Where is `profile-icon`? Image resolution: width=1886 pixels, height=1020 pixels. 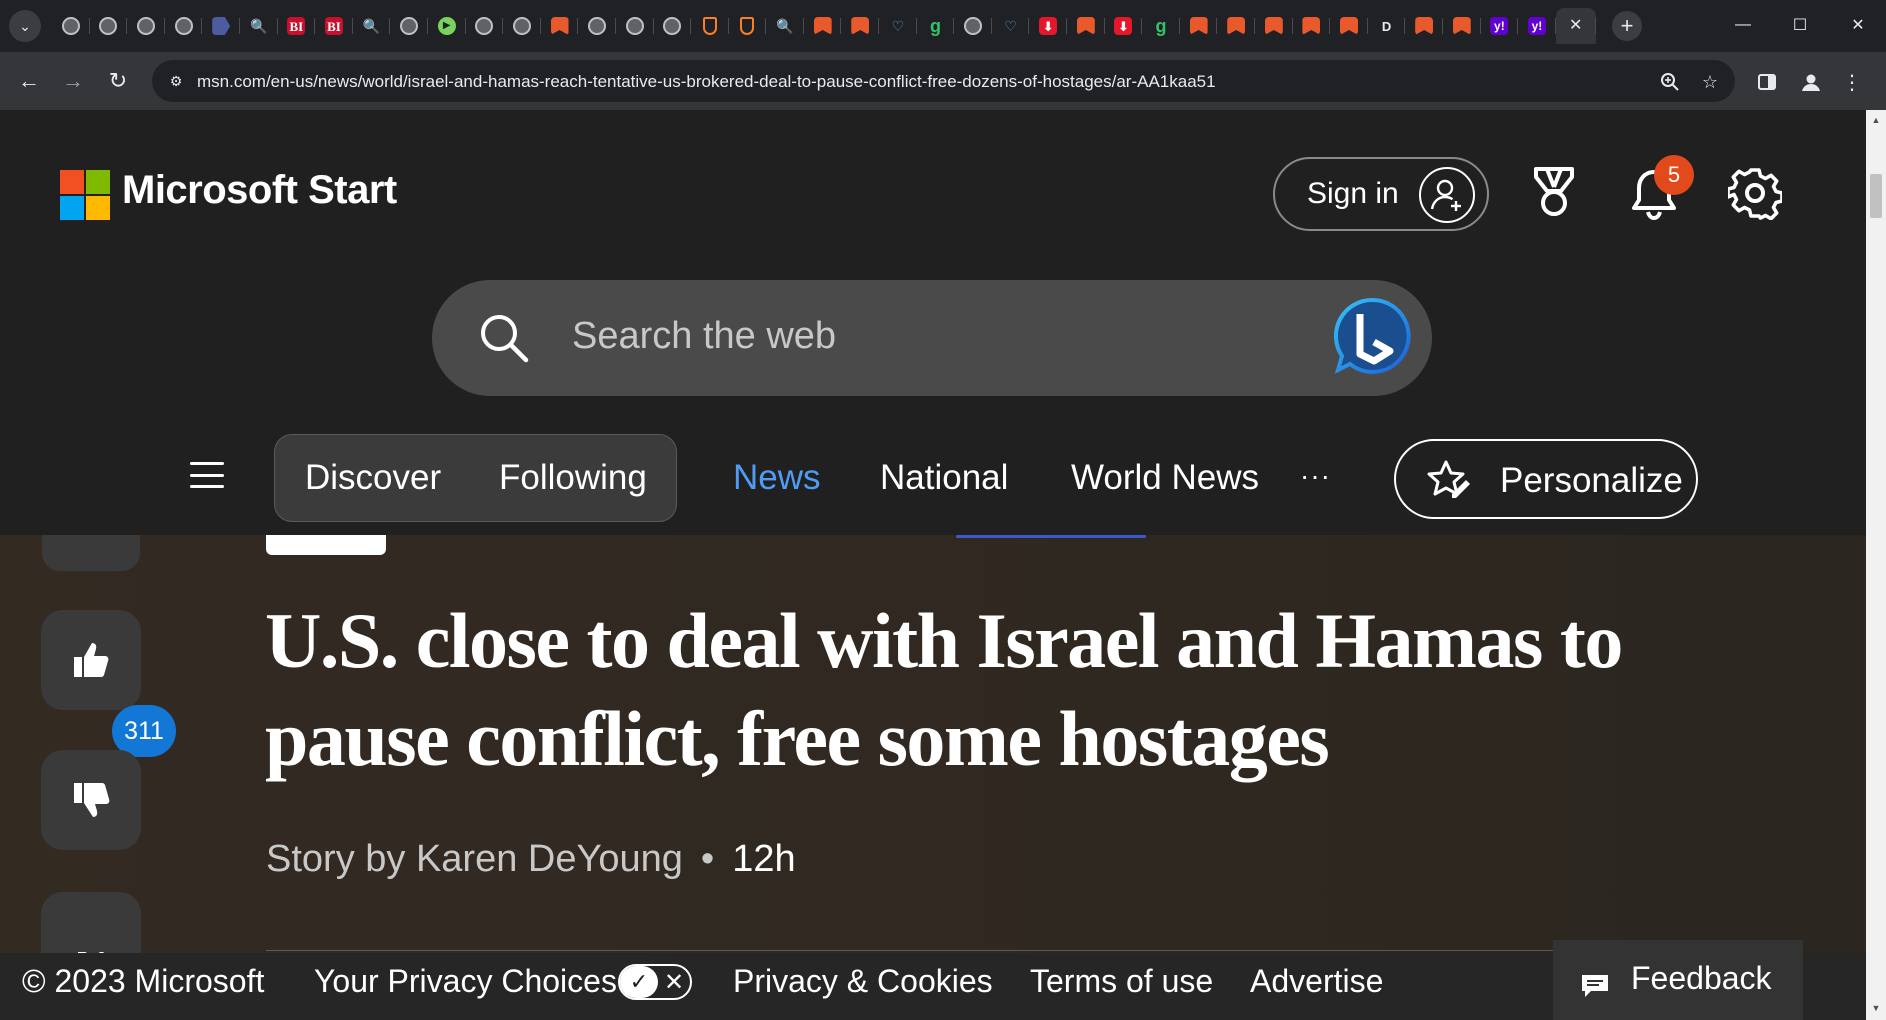 profile-icon is located at coordinates (1811, 82).